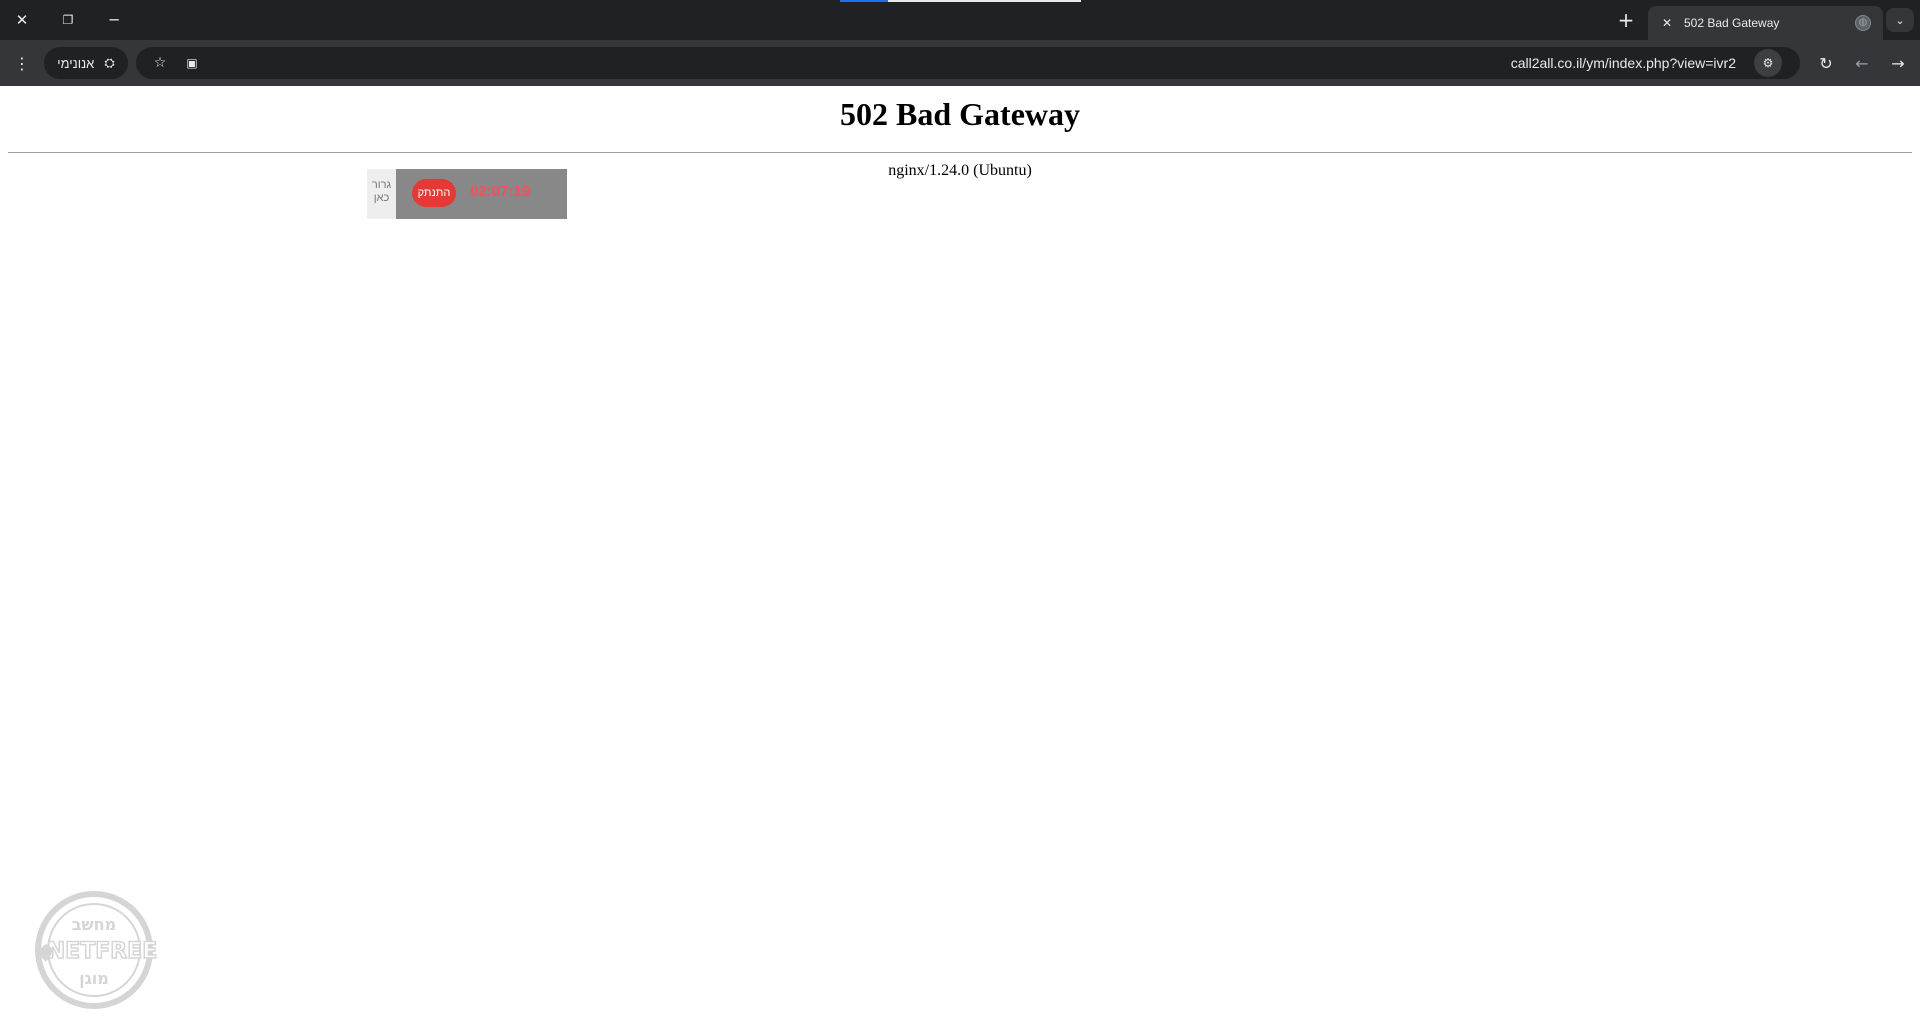 The height and width of the screenshot is (1036, 1920). What do you see at coordinates (109, 63) in the screenshot?
I see `incognito-icon: ⛭` at bounding box center [109, 63].